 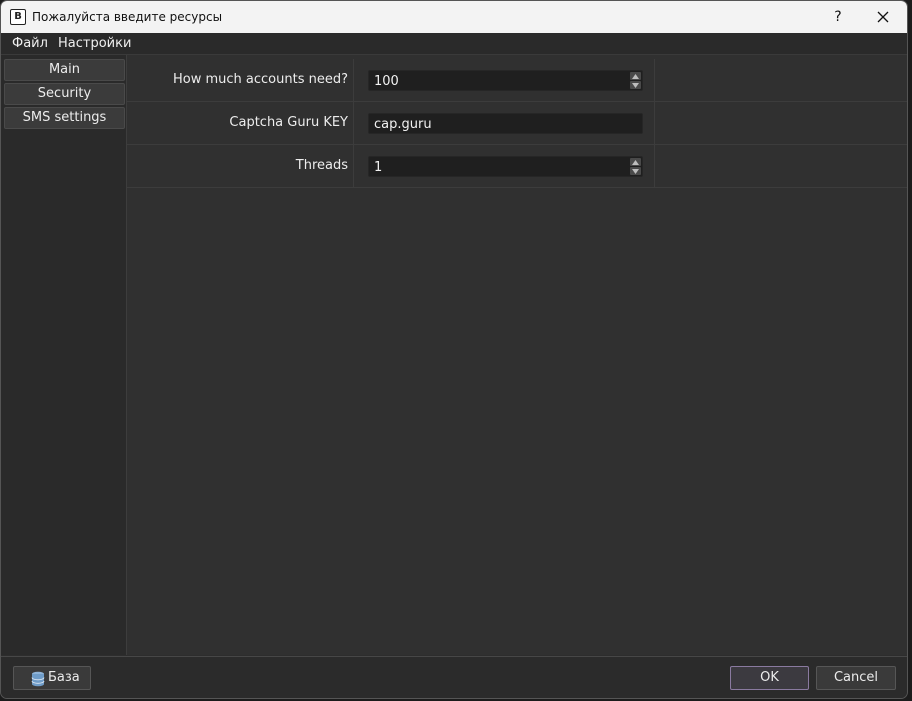 I want to click on value-cell: cap.guru, so click(x=504, y=123).